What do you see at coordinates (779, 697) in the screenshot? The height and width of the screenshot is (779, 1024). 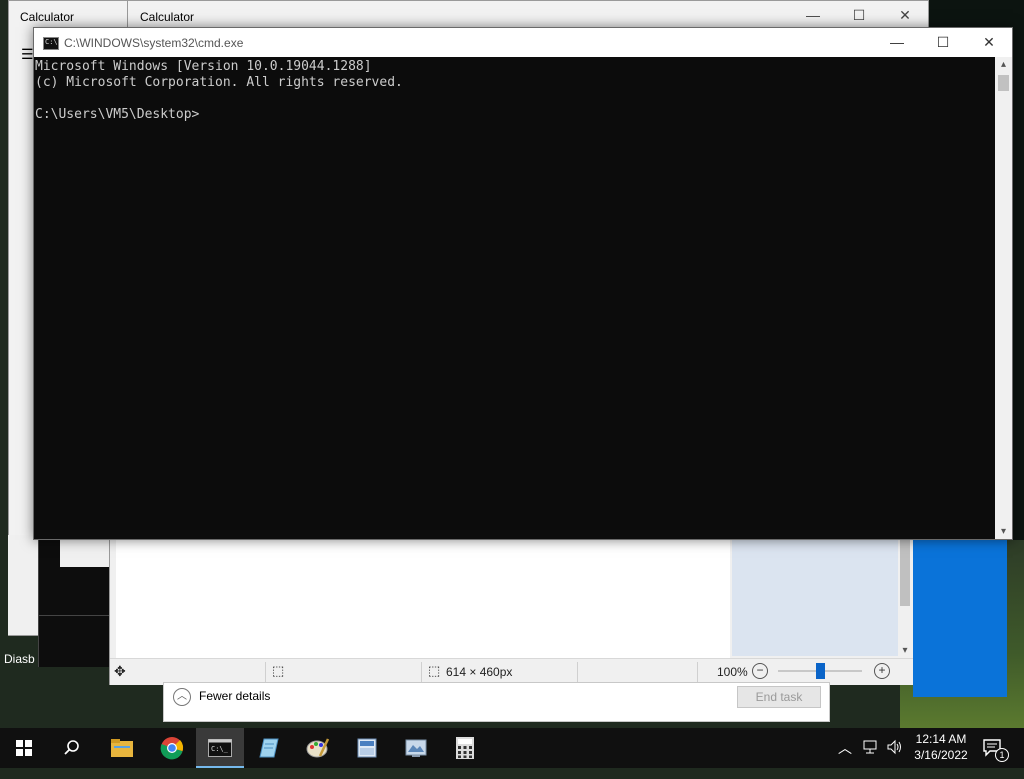 I see `end-task-button: End task` at bounding box center [779, 697].